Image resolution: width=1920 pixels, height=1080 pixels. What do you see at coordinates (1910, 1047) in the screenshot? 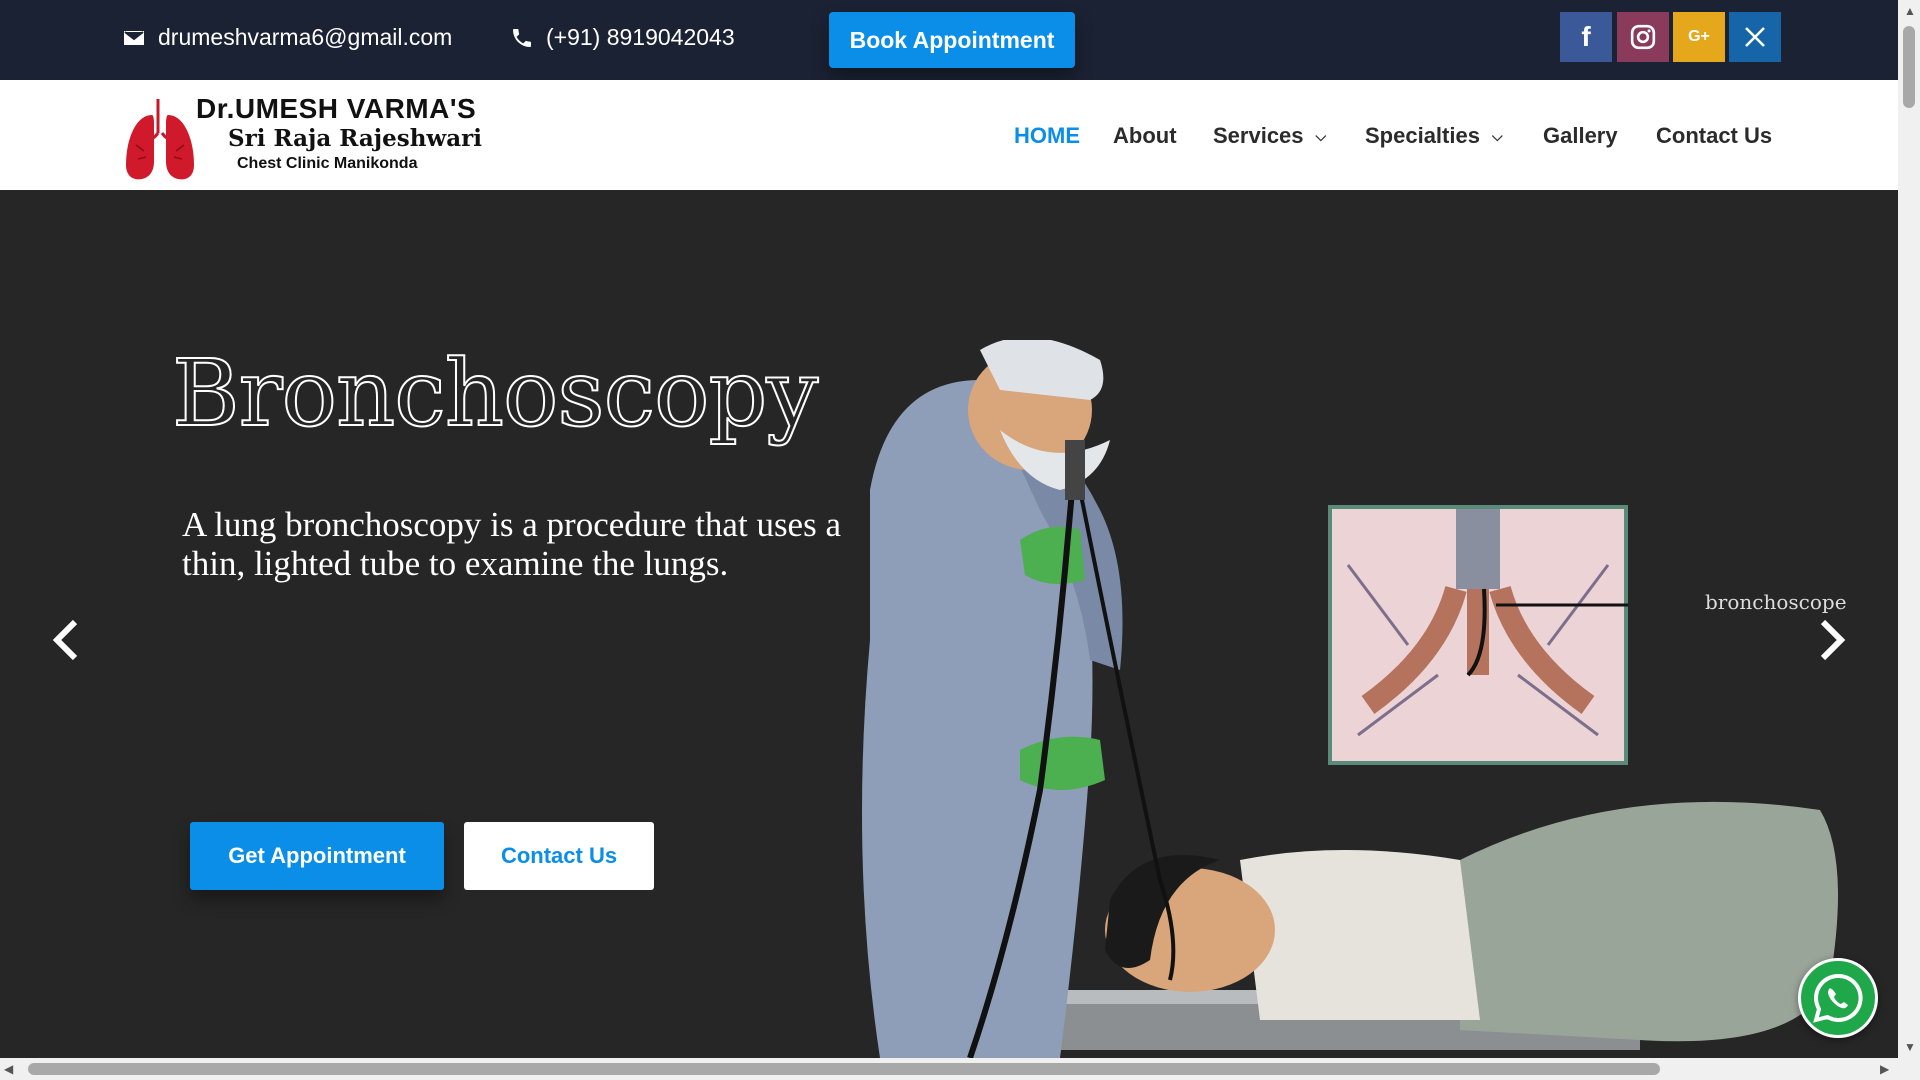
I see `scroll-down-icon: ▼` at bounding box center [1910, 1047].